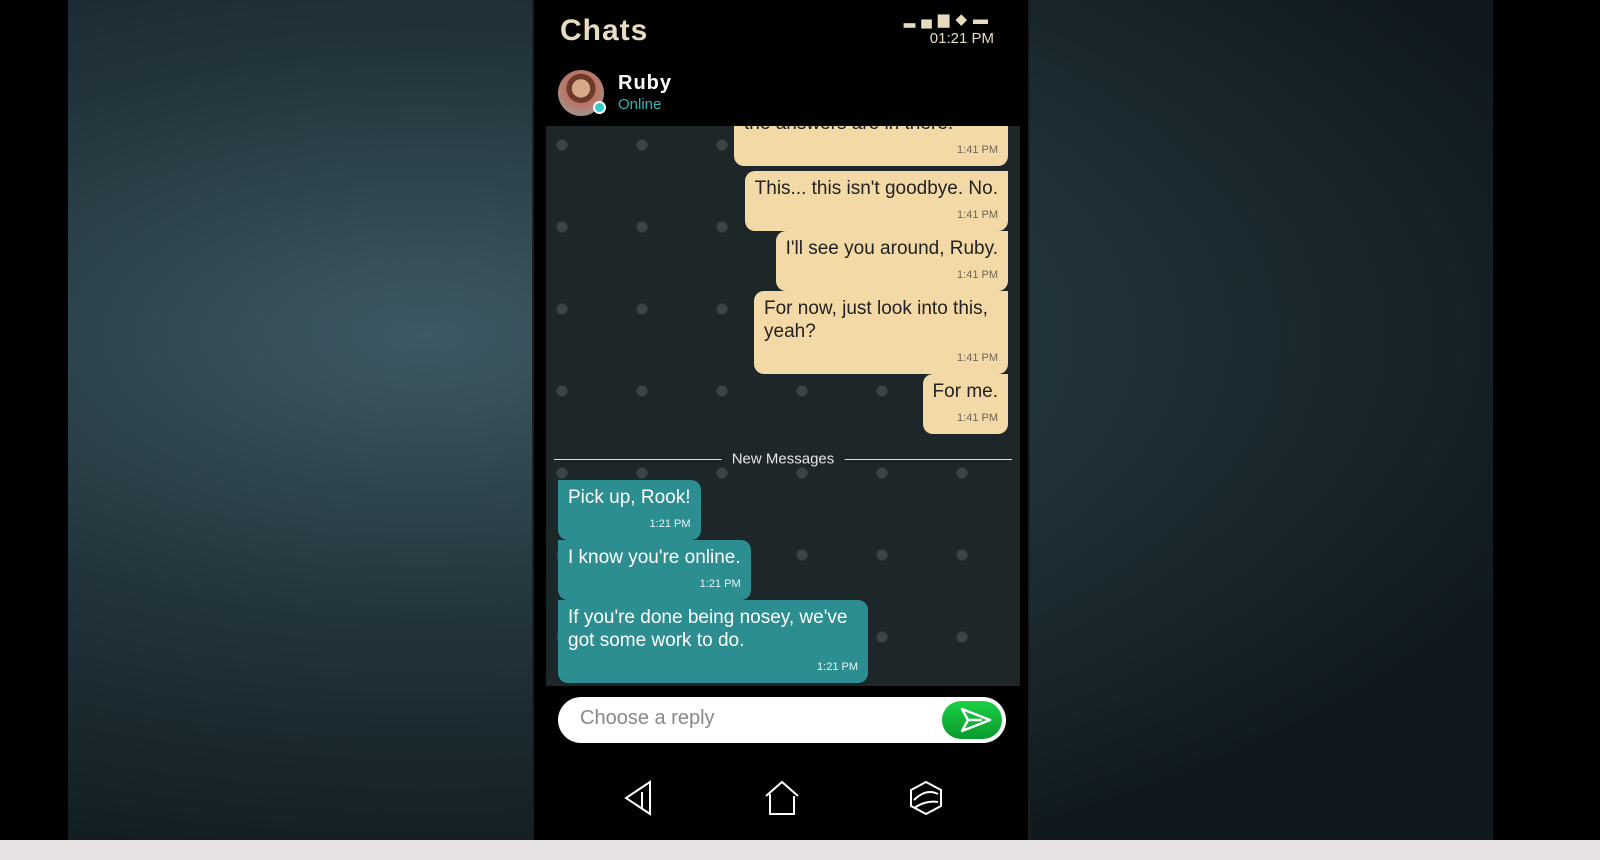  Describe the element at coordinates (848, 130) in the screenshot. I see `message-text: the answers are in there.` at that location.